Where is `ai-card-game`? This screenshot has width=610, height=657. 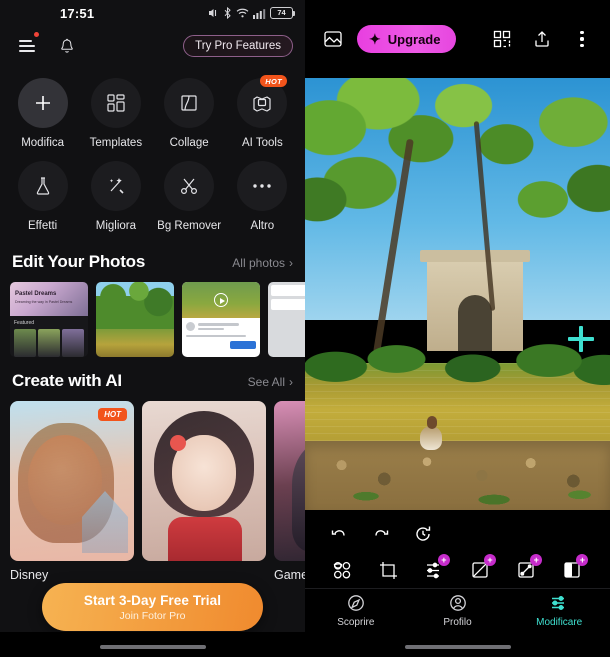
ai-card-game is located at coordinates (289, 481).